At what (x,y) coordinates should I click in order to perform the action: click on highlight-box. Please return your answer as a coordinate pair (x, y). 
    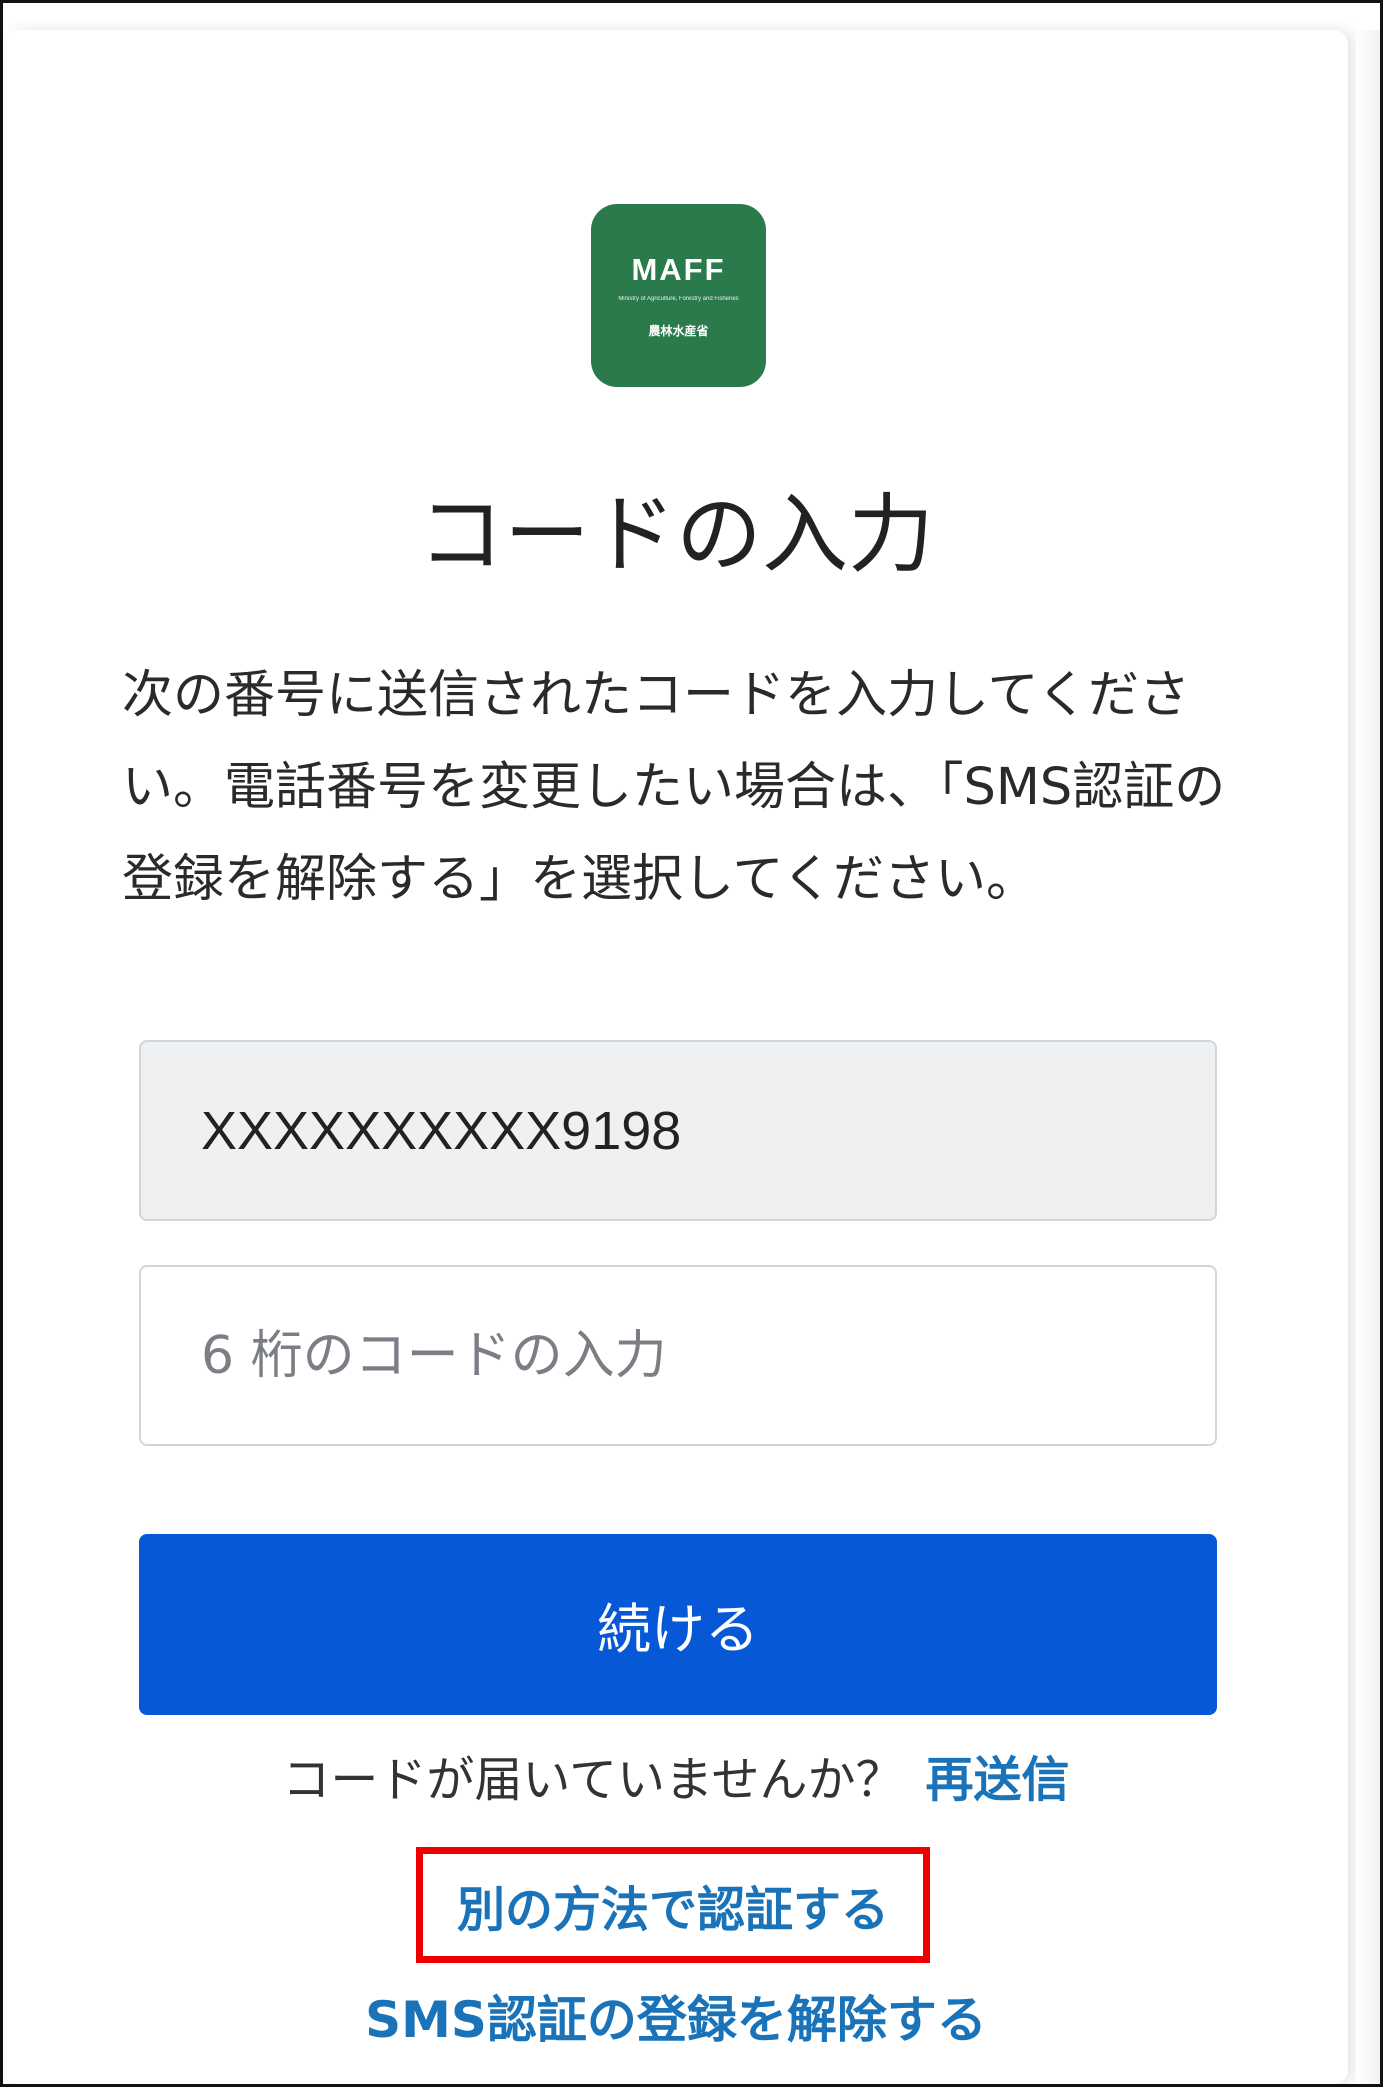
    Looking at the image, I should click on (673, 1905).